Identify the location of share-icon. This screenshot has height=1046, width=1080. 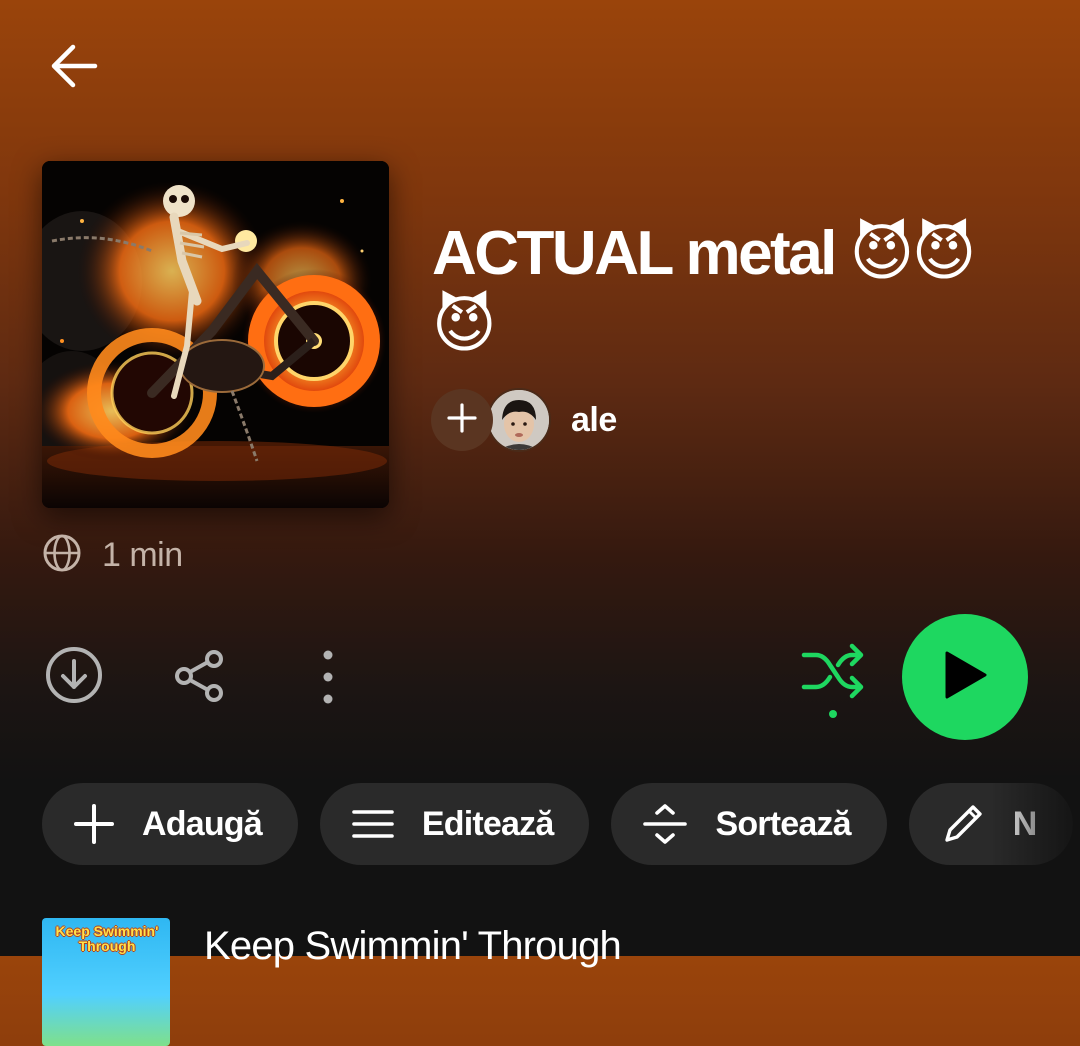
(200, 677).